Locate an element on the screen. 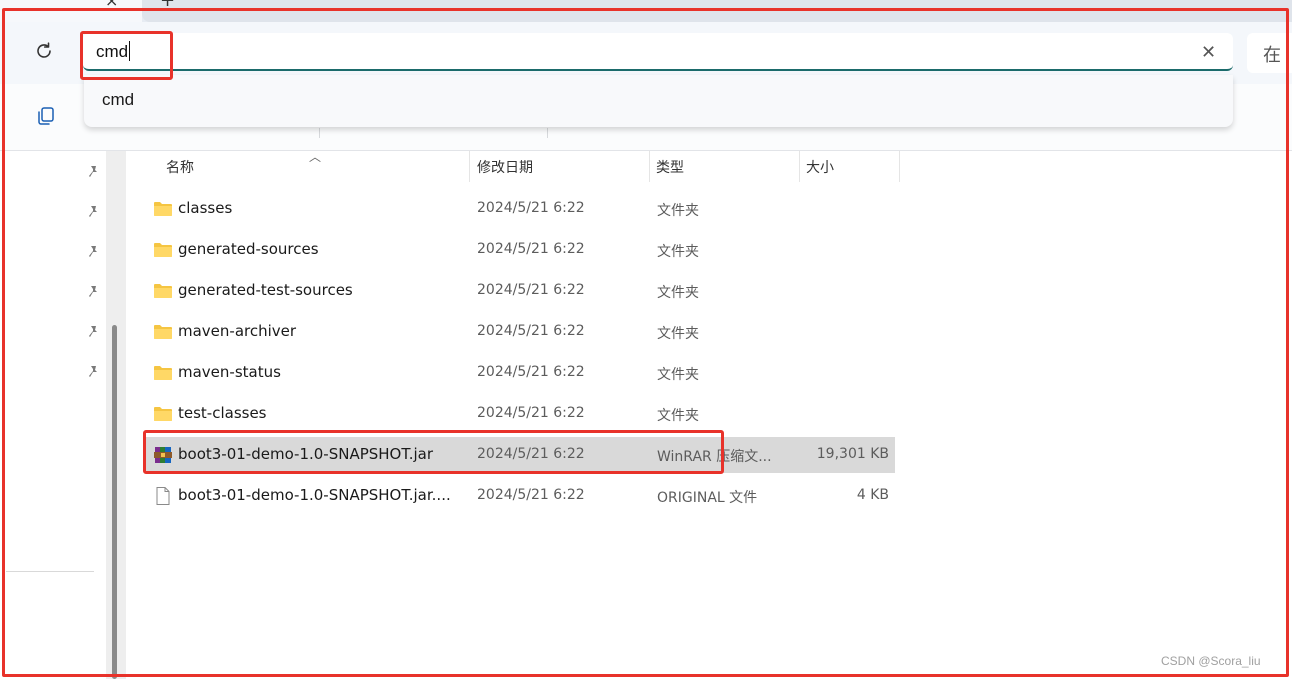  watermark: CSDN @Scora_liu is located at coordinates (1211, 661).